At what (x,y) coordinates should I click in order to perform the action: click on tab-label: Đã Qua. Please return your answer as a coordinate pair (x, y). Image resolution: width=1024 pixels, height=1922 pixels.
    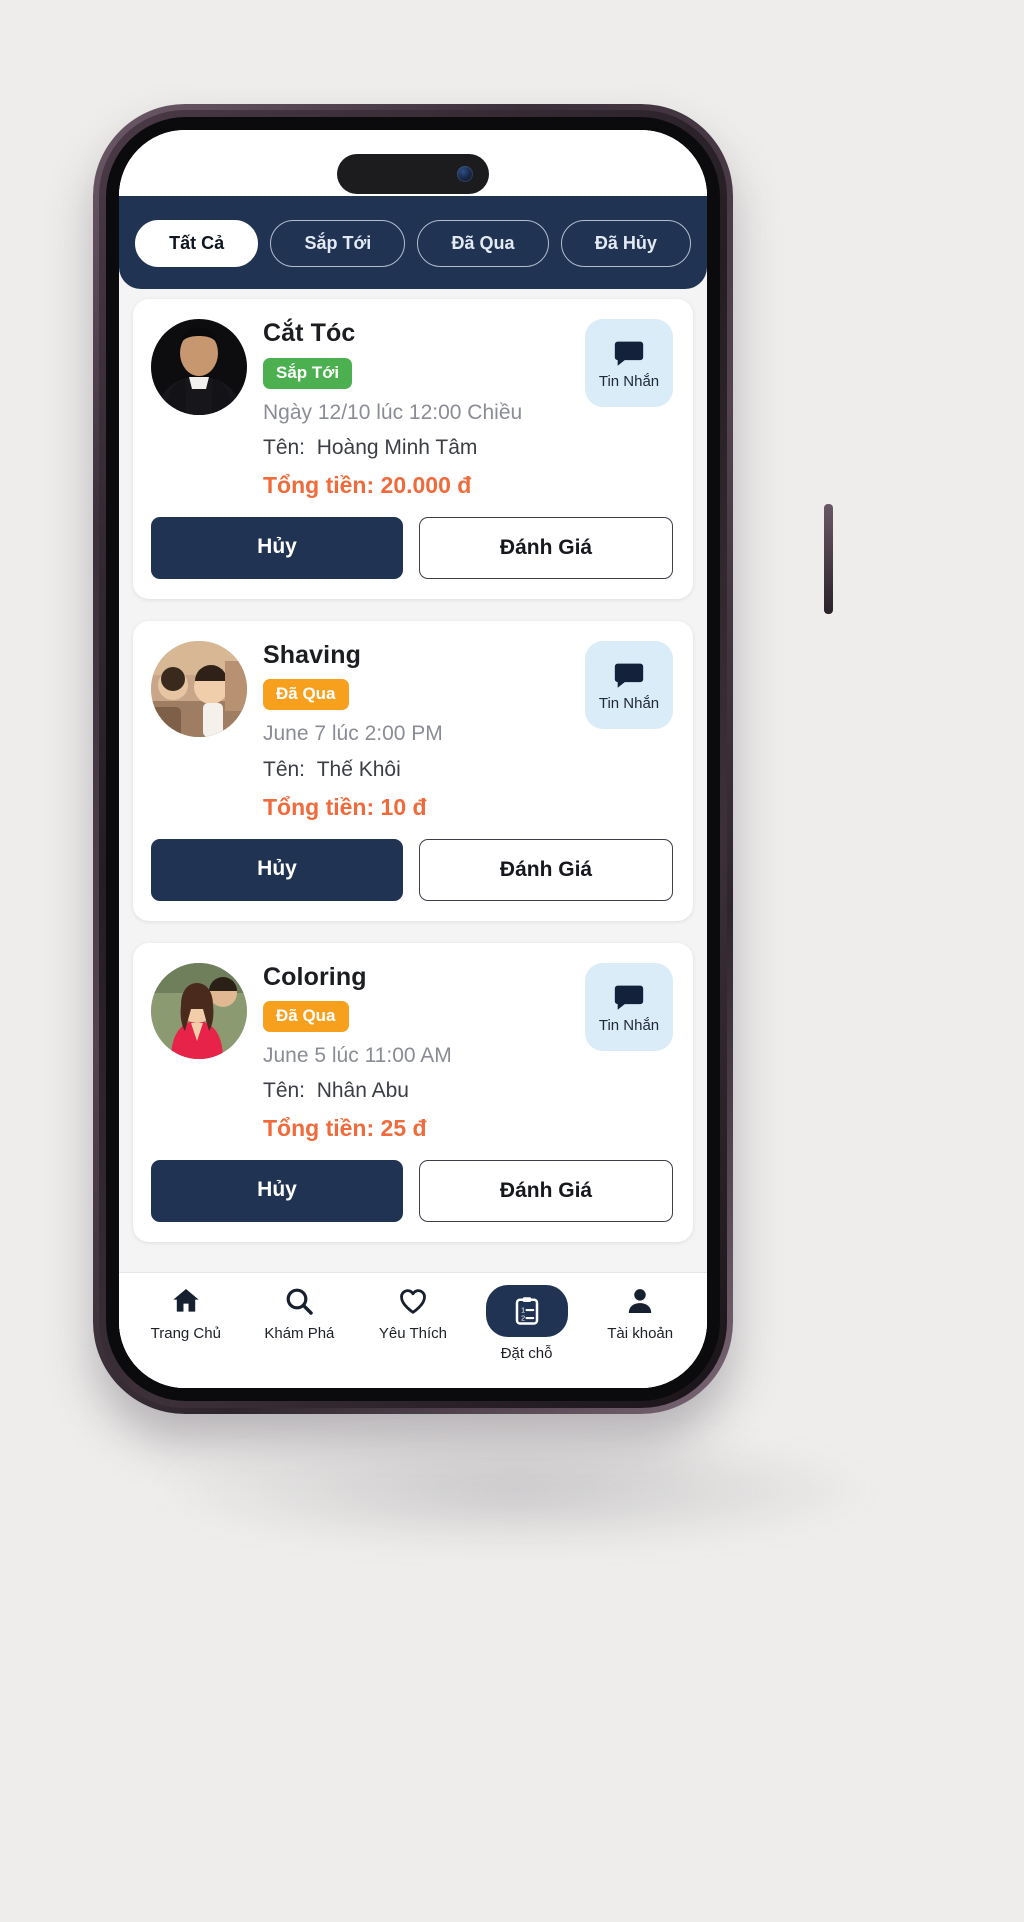
    Looking at the image, I should click on (483, 243).